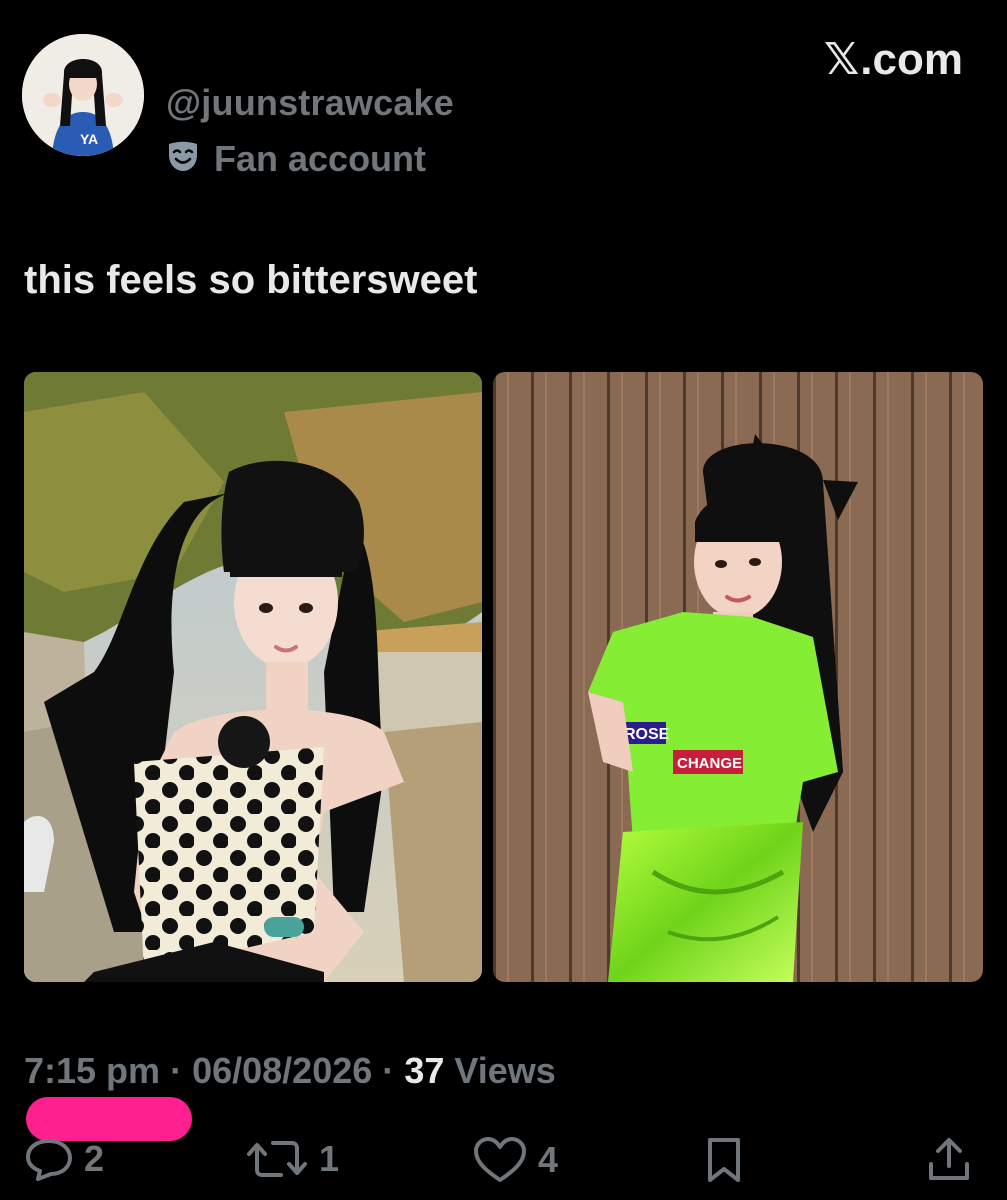 The image size is (1007, 1200). I want to click on tweet-date: 06/08/2026, so click(282, 1070).